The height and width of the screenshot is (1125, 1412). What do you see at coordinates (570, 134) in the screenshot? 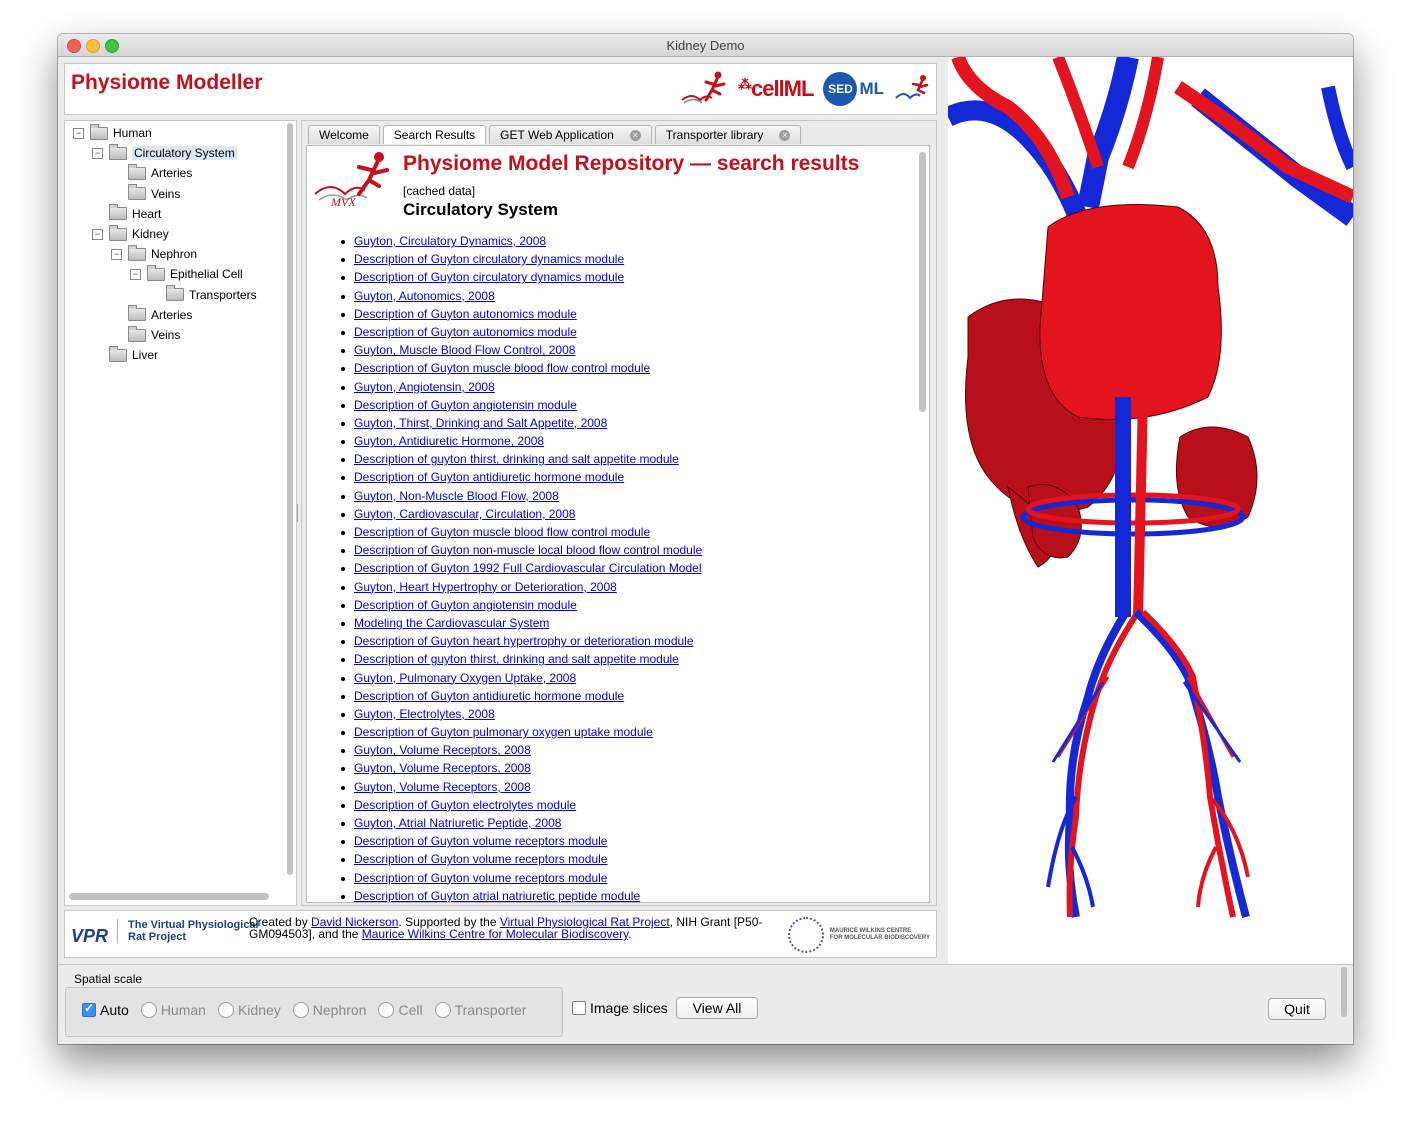
I see `tab-get-web-application: GET Web Application ×` at bounding box center [570, 134].